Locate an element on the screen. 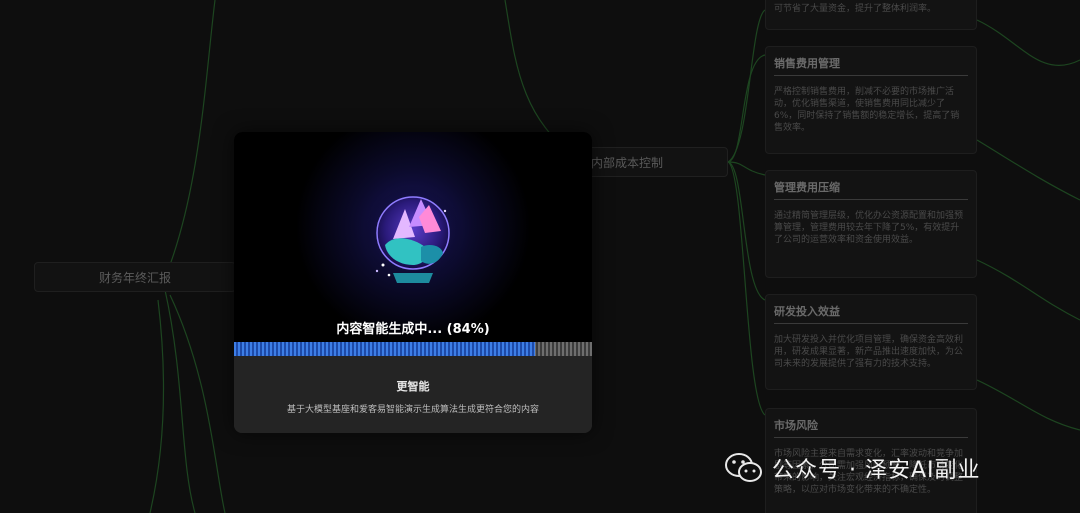 Image resolution: width=1080 pixels, height=513 pixels. wechat-icon is located at coordinates (743, 467).